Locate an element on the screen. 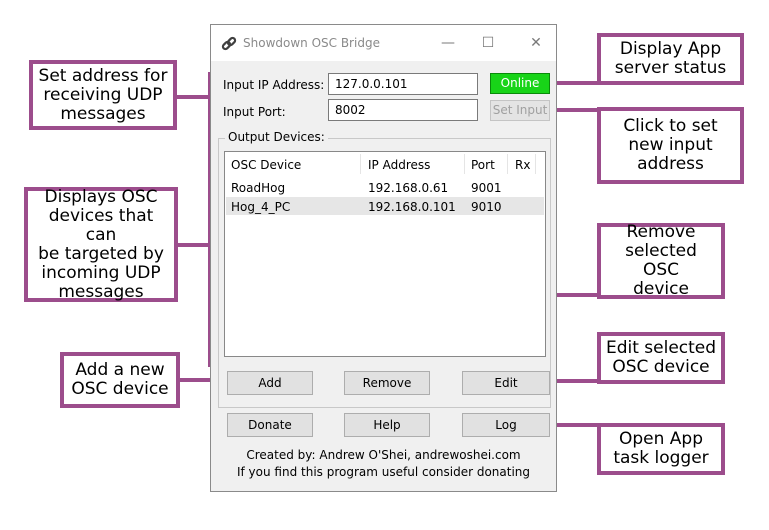  ip-address-label: Input IP Address: is located at coordinates (274, 85).